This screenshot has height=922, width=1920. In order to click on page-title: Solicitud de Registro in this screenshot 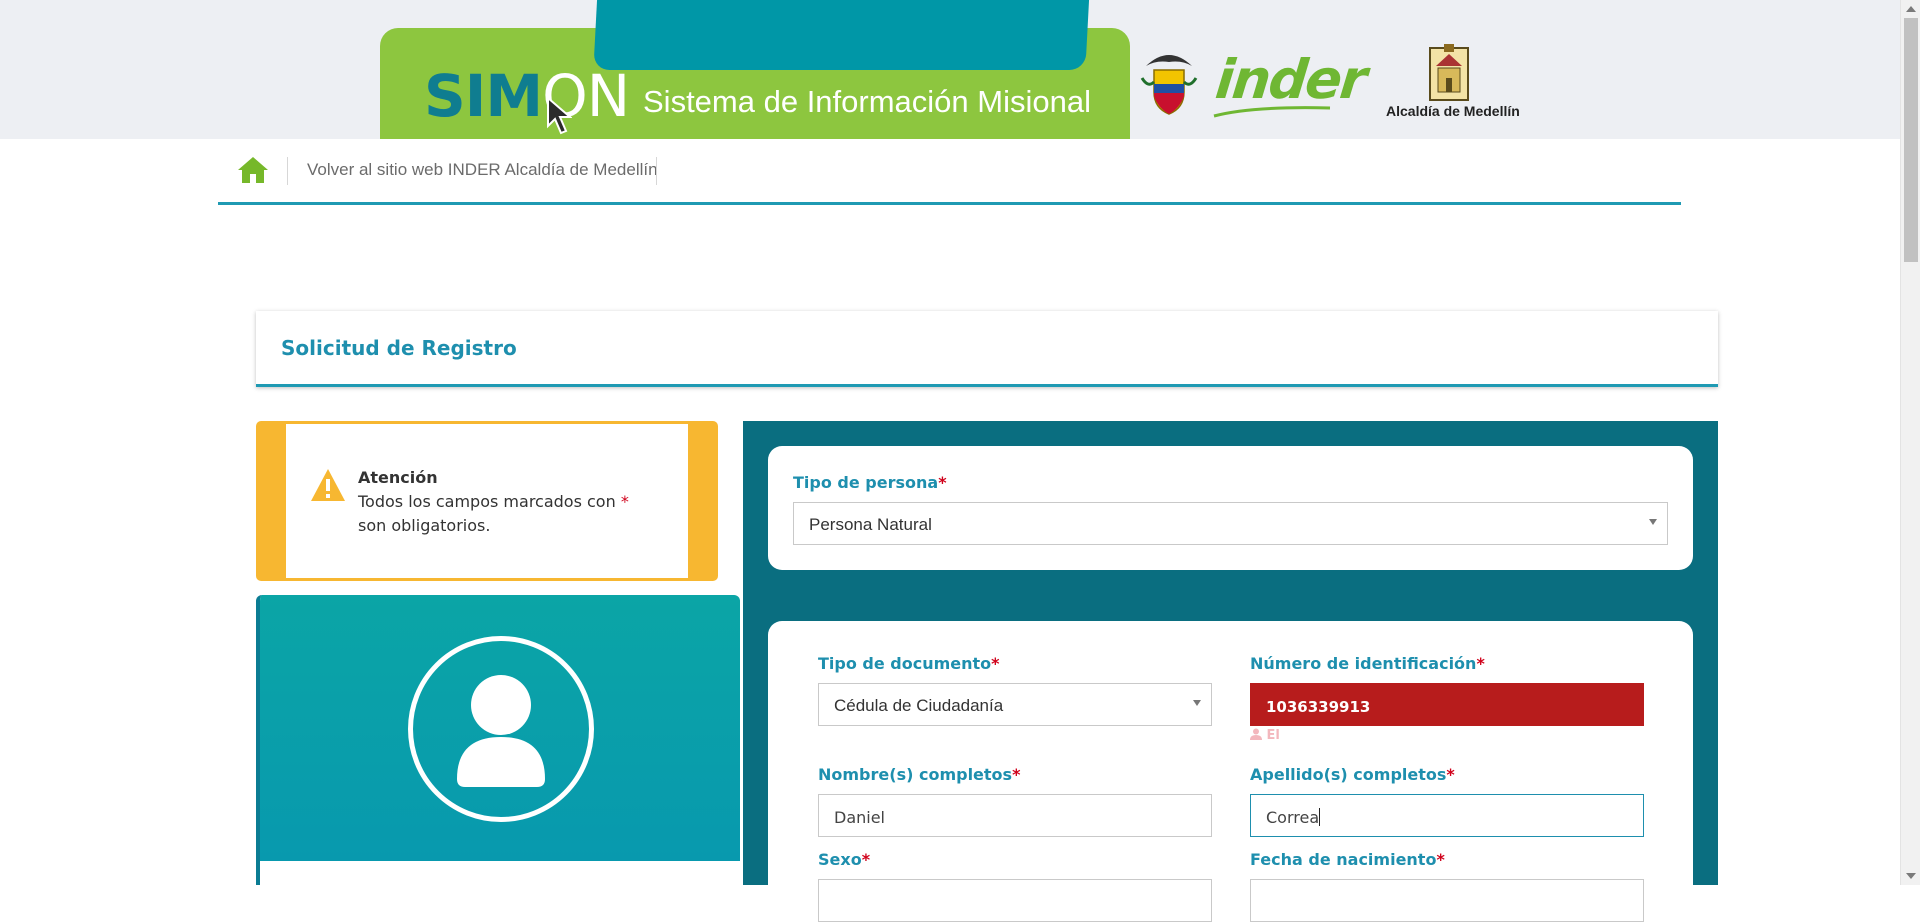, I will do `click(399, 348)`.